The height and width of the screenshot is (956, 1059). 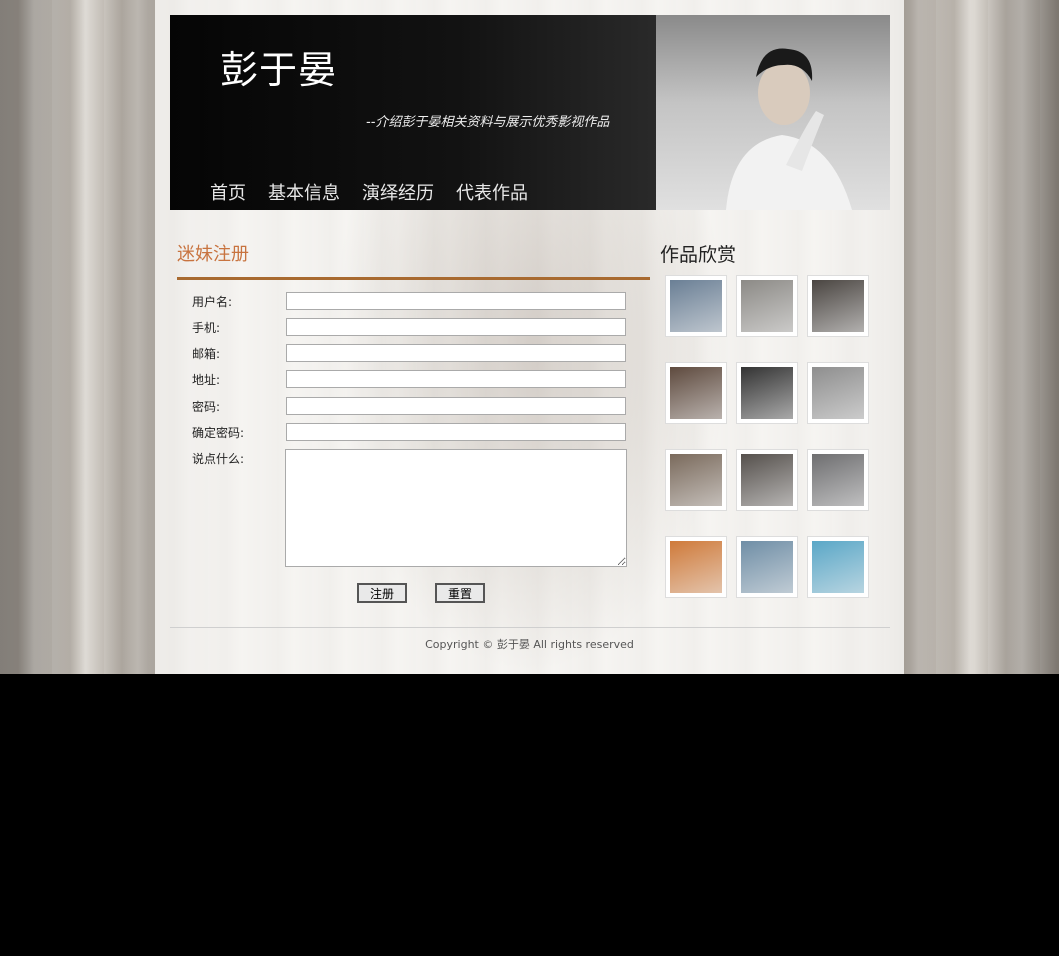 What do you see at coordinates (456, 353) in the screenshot?
I see `email-input` at bounding box center [456, 353].